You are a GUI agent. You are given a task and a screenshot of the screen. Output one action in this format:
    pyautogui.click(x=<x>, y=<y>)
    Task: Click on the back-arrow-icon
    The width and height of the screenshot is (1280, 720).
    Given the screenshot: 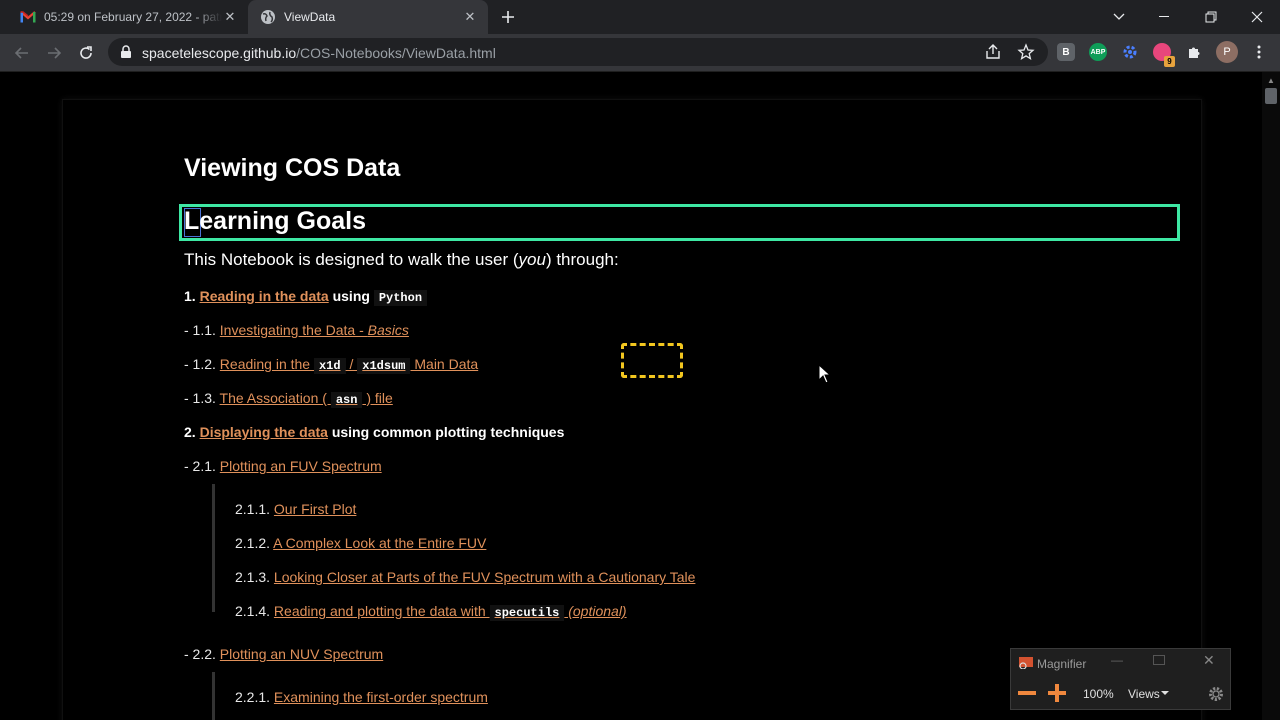 What is the action you would take?
    pyautogui.click(x=22, y=53)
    